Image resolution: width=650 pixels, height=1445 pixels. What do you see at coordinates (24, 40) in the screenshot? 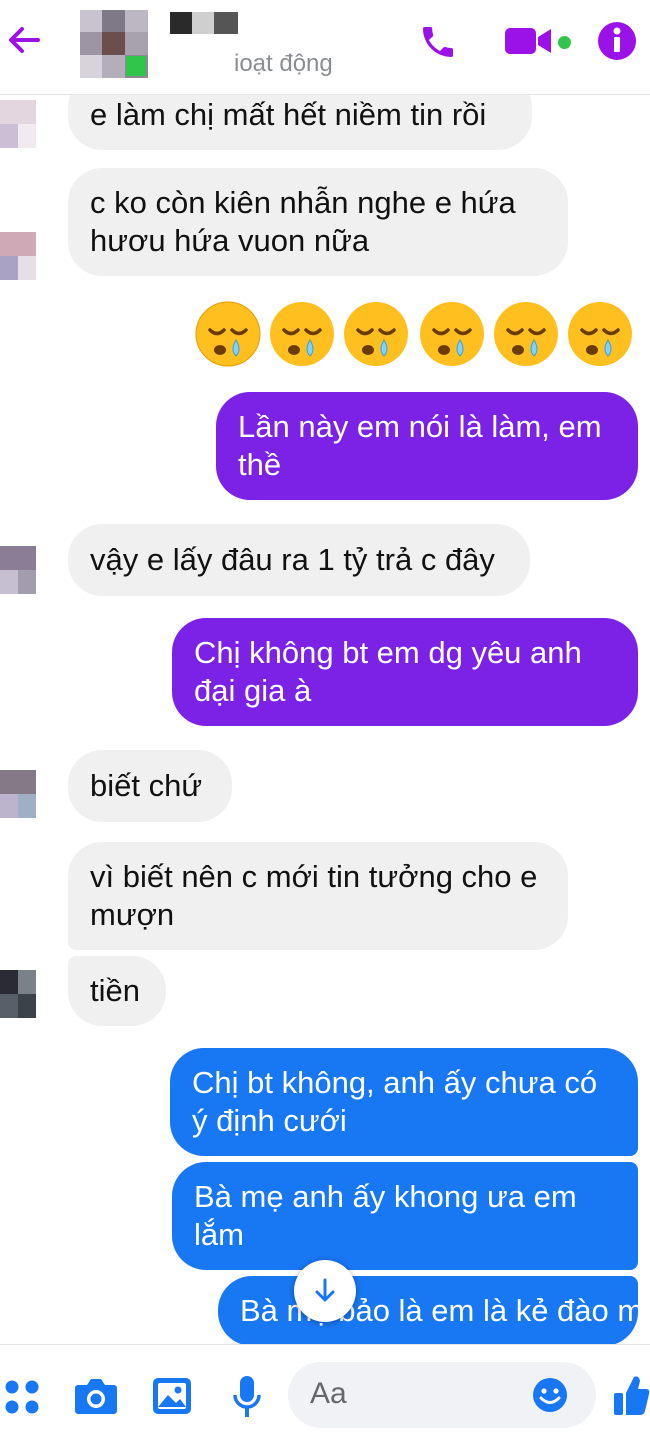
I see `back-arrow-icon` at bounding box center [24, 40].